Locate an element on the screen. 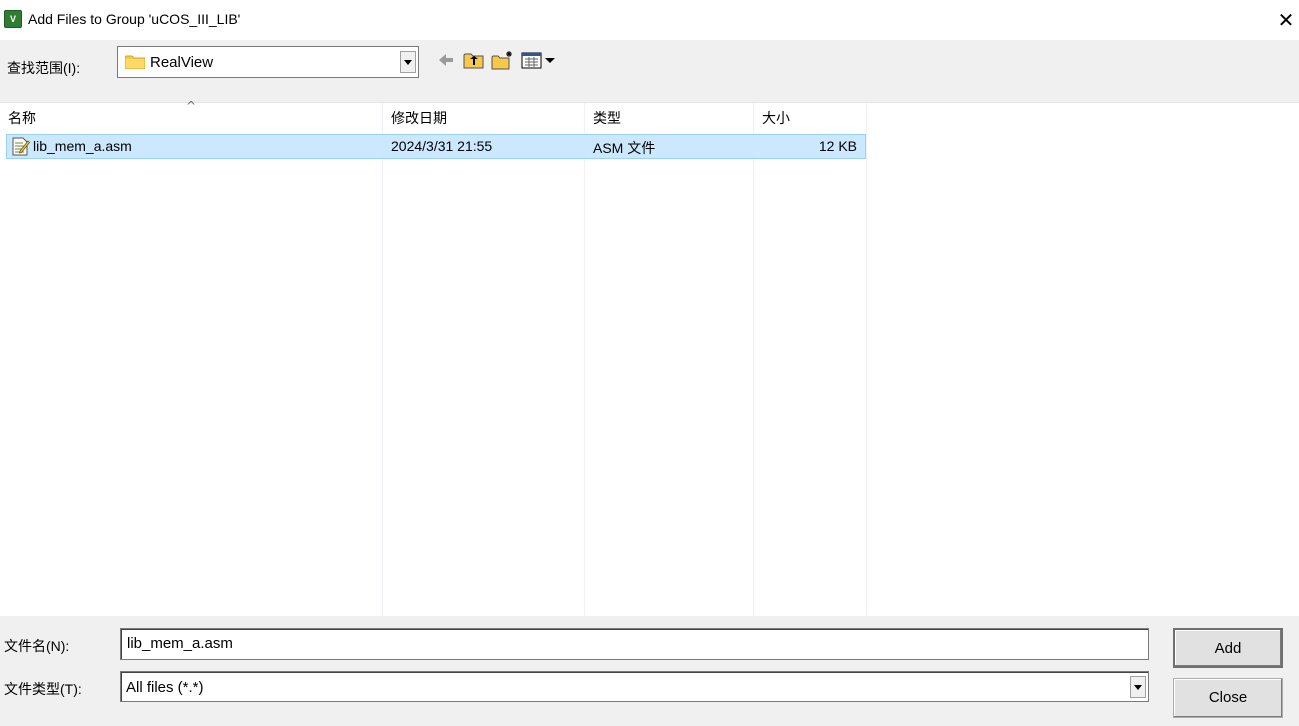 The image size is (1299, 726). file-name-cell: lib_mem_a.asm is located at coordinates (82, 146).